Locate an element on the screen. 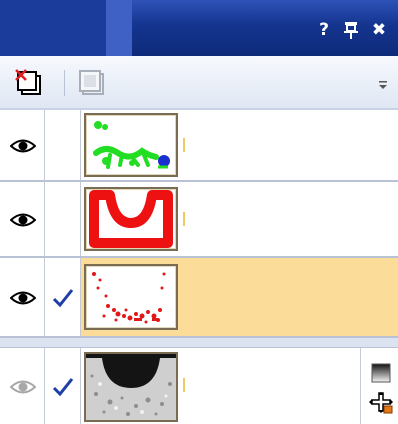  duplicate-layer-icon is located at coordinates (91, 82).